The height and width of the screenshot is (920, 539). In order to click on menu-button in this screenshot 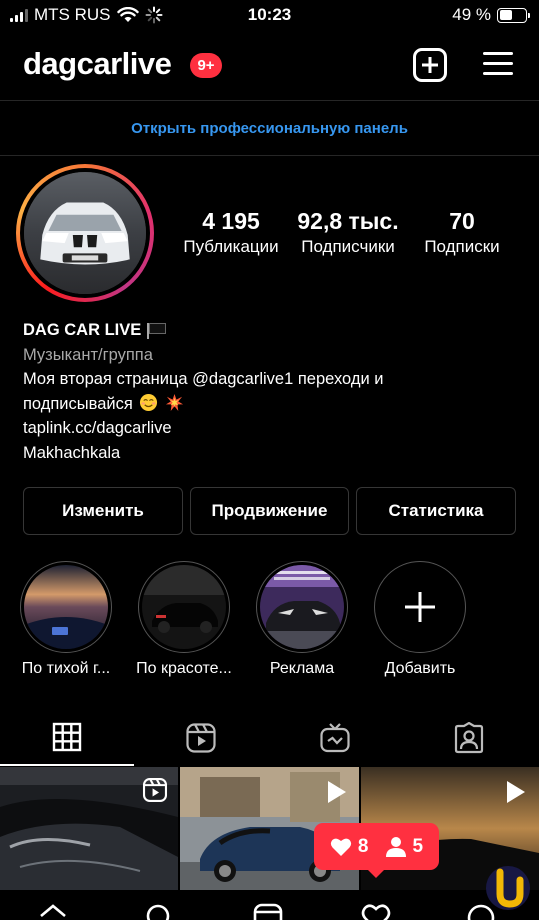, I will do `click(500, 65)`.